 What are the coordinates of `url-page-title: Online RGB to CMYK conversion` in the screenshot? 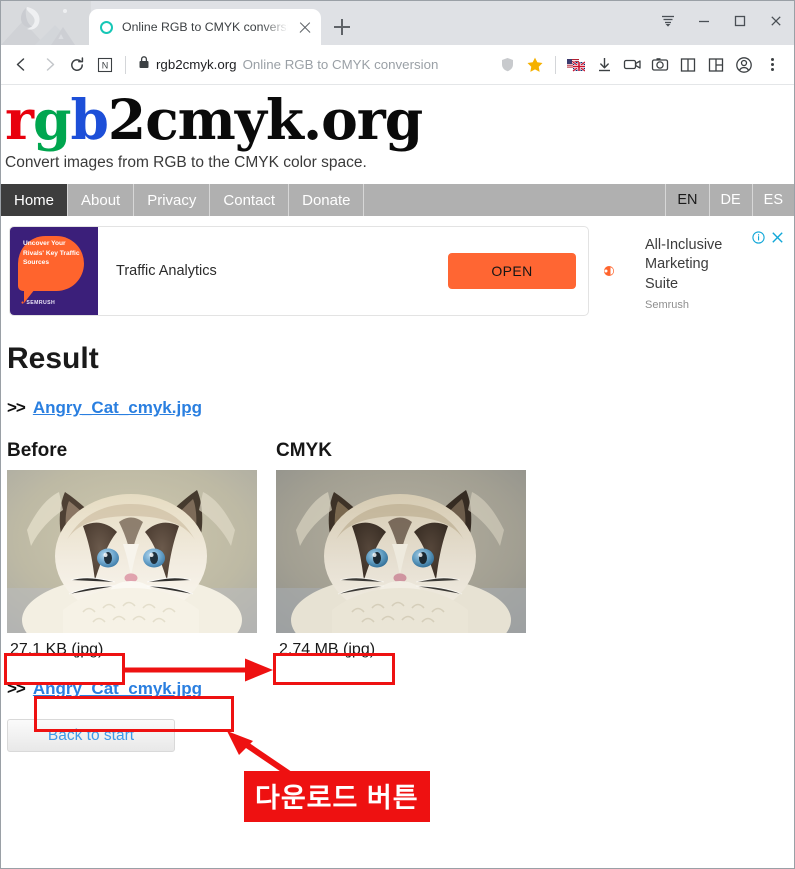 It's located at (340, 64).